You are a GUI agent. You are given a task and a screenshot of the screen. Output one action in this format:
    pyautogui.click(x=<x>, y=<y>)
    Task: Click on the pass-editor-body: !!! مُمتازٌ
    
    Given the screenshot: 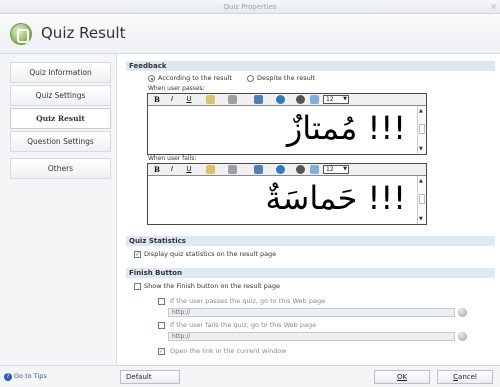 What is the action you would take?
    pyautogui.click(x=287, y=130)
    